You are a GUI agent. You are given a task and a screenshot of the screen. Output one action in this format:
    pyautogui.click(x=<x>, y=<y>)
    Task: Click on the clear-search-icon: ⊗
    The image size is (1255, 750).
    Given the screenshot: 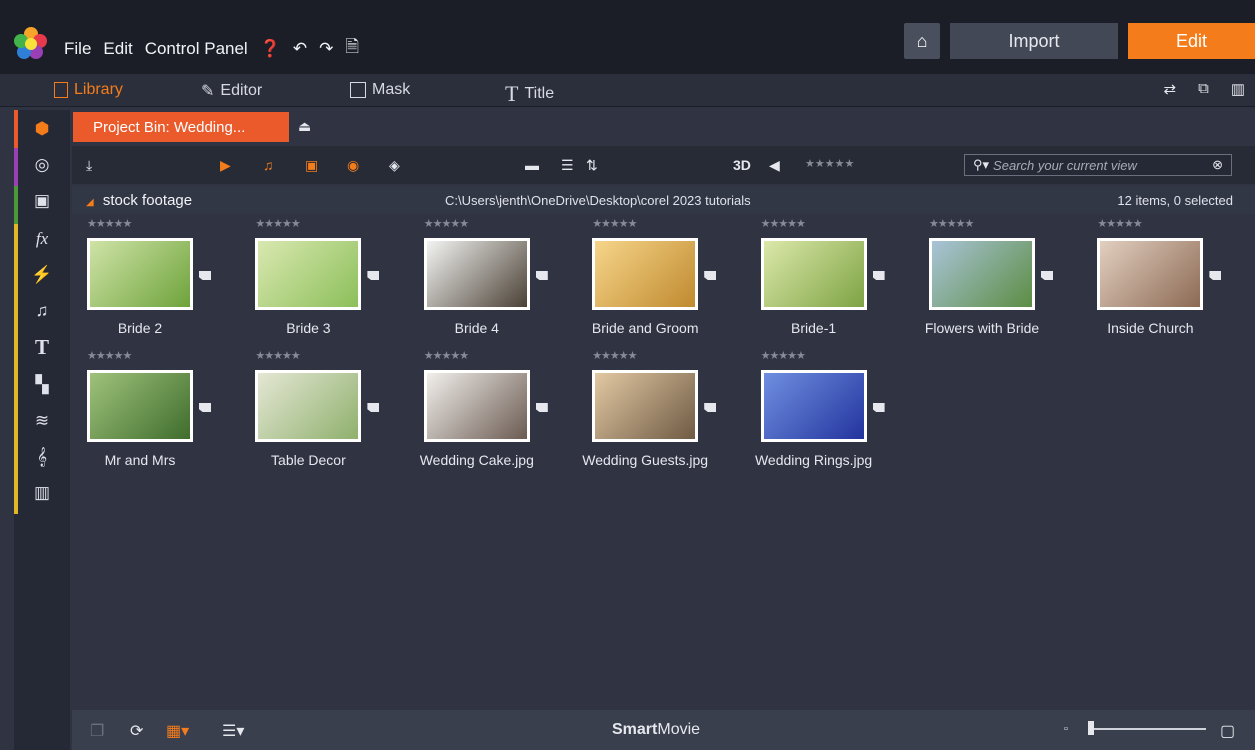 What is the action you would take?
    pyautogui.click(x=1217, y=165)
    